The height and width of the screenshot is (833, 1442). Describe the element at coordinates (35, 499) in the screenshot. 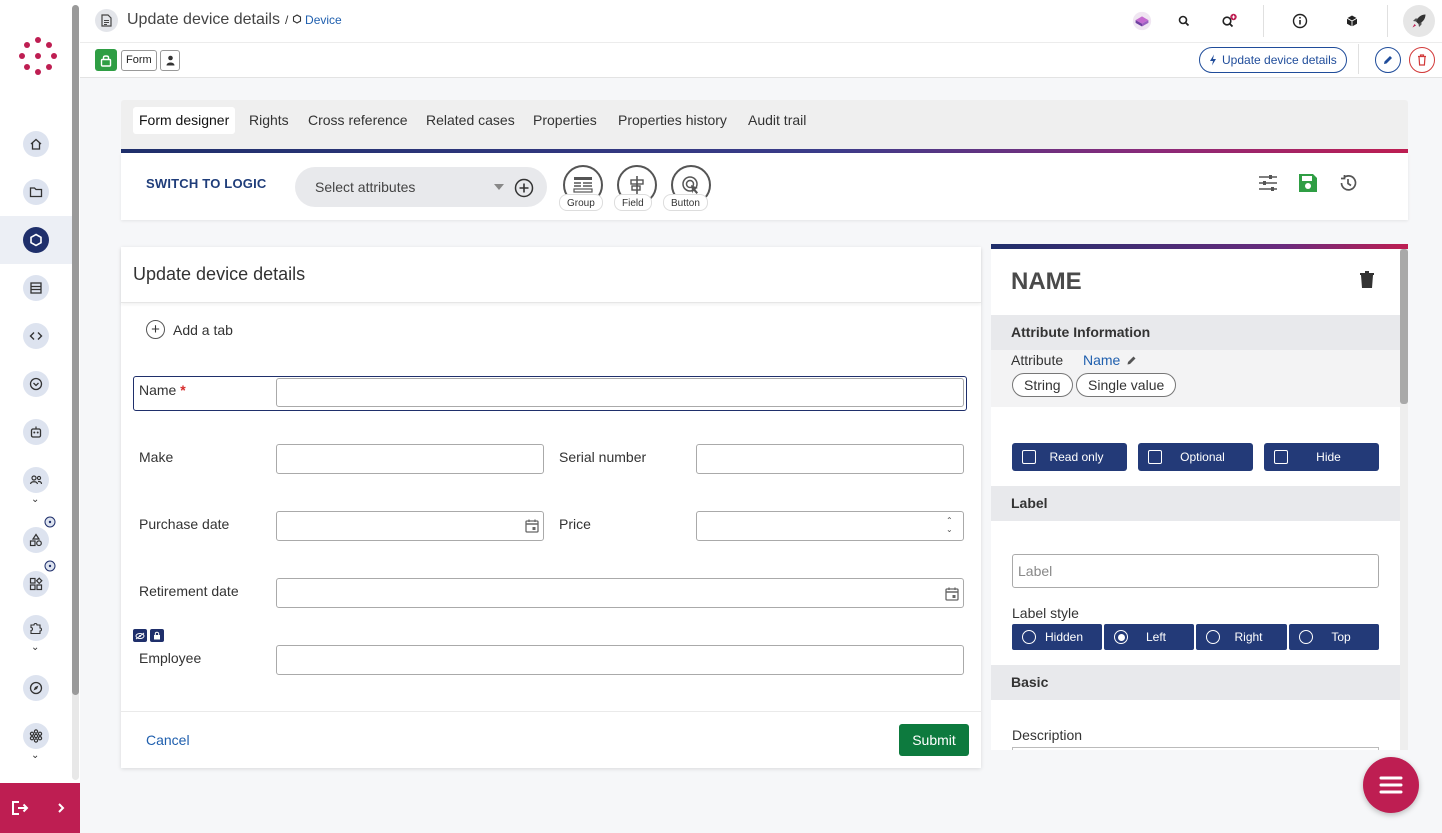

I see `users-expand-chevron-icon: ⌄` at that location.